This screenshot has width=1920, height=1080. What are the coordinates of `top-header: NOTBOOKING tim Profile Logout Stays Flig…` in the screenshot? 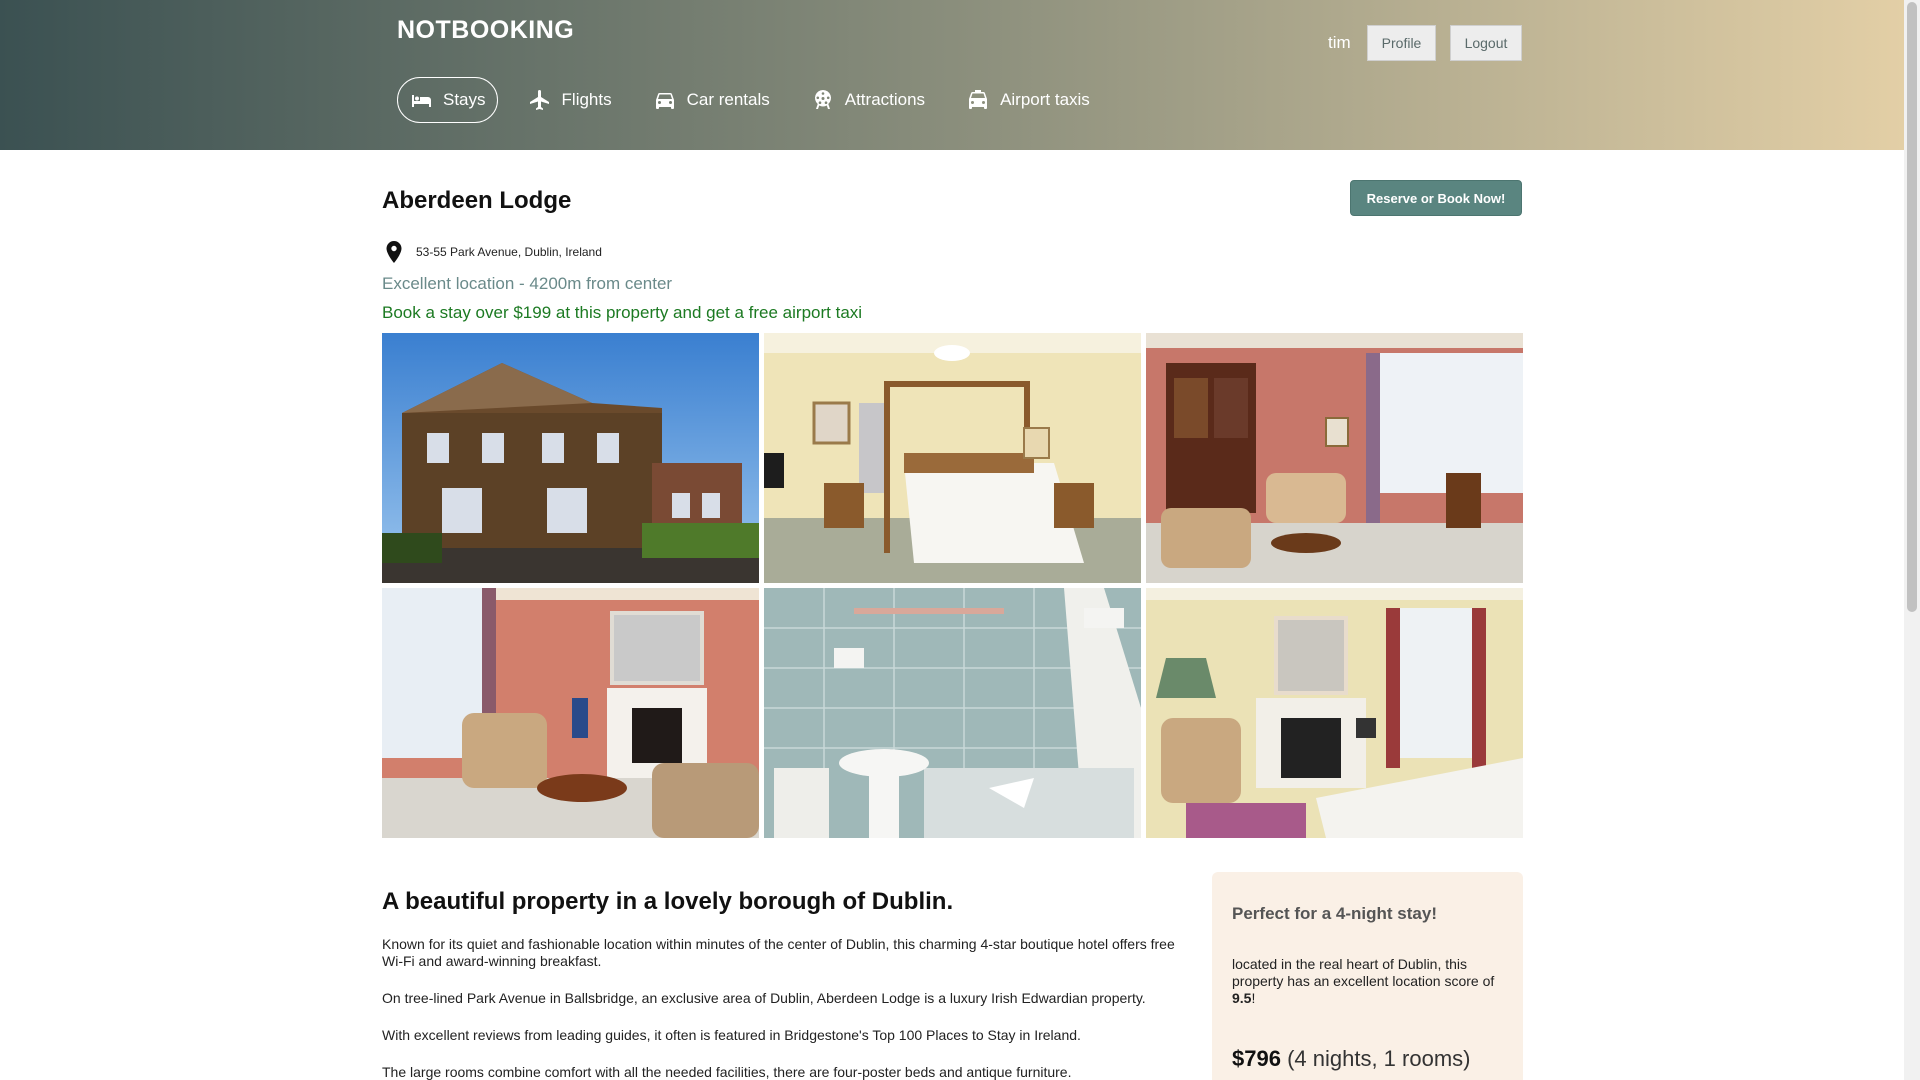 It's located at (952, 75).